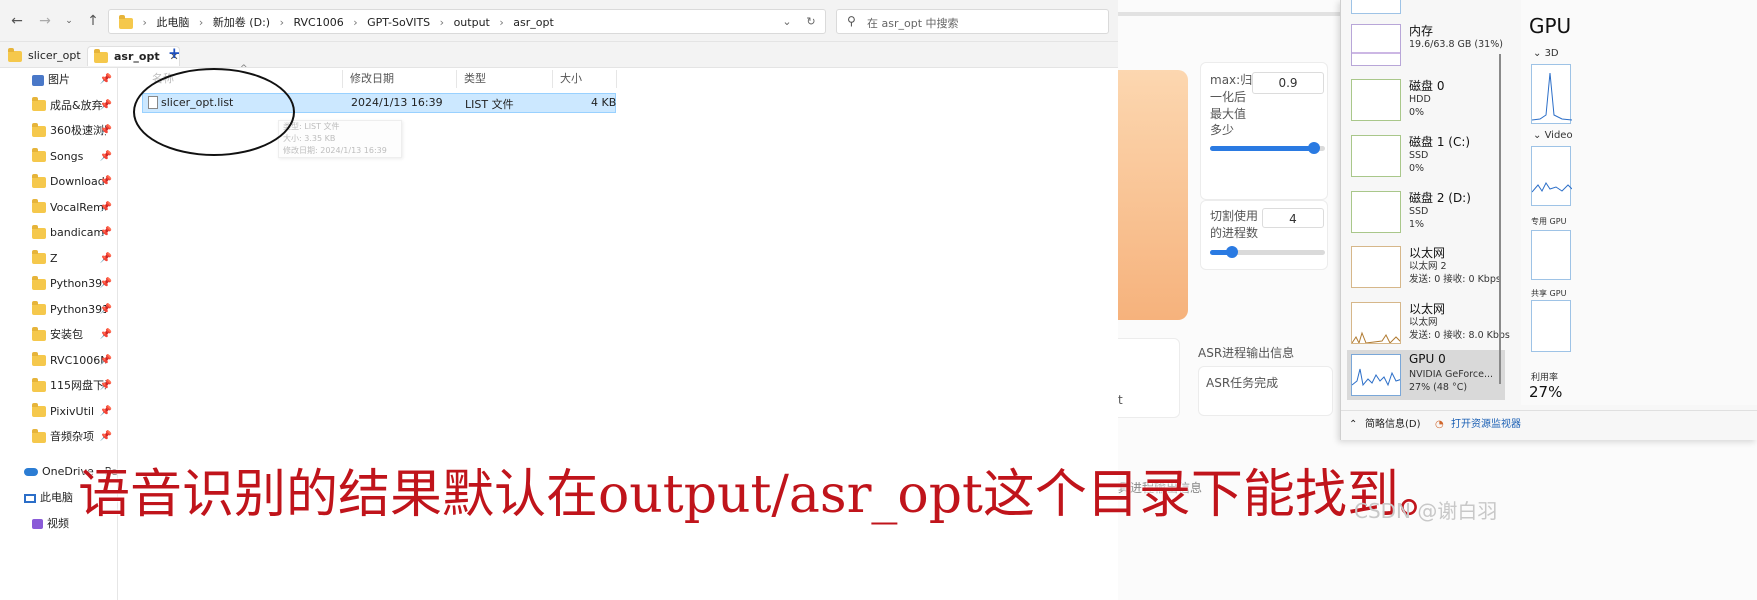 This screenshot has width=1757, height=600. Describe the element at coordinates (1428, 323) in the screenshot. I see `performance-list-item: 以太网 以太网 发送: 0 接收: 8.0 Kbps` at that location.